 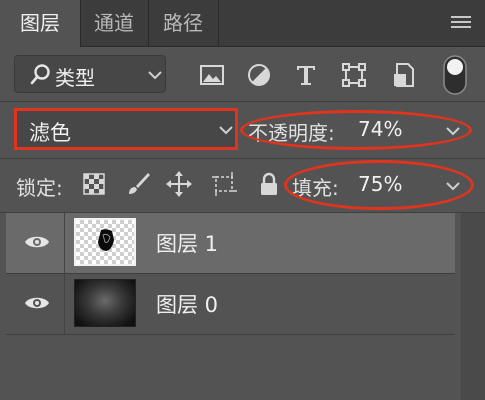 I want to click on fill-highlight-oval, so click(x=379, y=185).